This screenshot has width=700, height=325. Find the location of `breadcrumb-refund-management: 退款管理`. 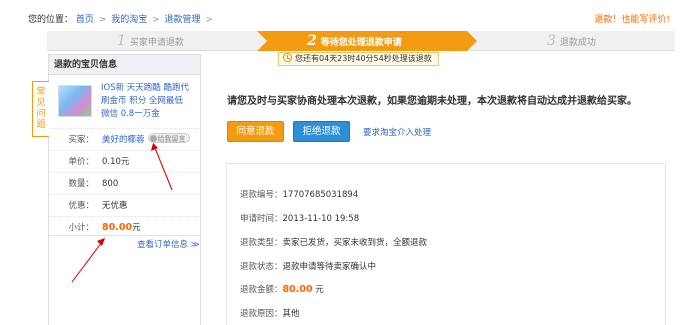

breadcrumb-refund-management: 退款管理 is located at coordinates (183, 20).